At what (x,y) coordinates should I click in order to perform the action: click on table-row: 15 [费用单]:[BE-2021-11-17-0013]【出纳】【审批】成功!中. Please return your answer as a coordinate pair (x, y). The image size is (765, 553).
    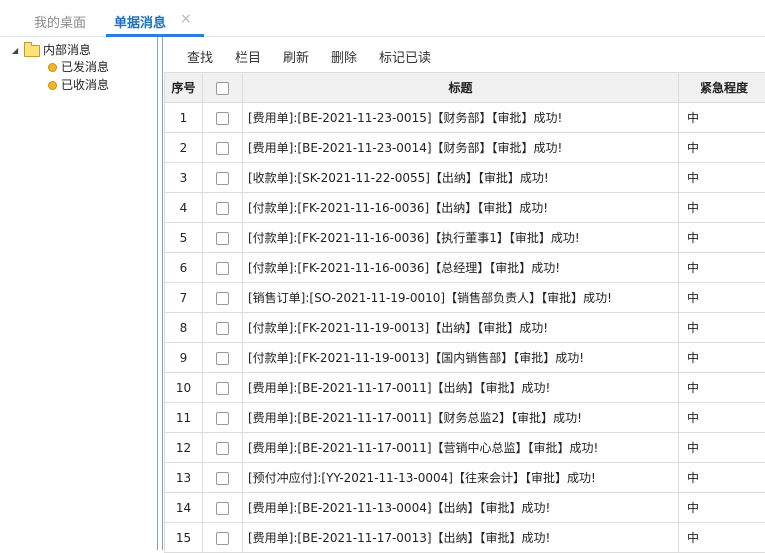
    Looking at the image, I should click on (465, 538).